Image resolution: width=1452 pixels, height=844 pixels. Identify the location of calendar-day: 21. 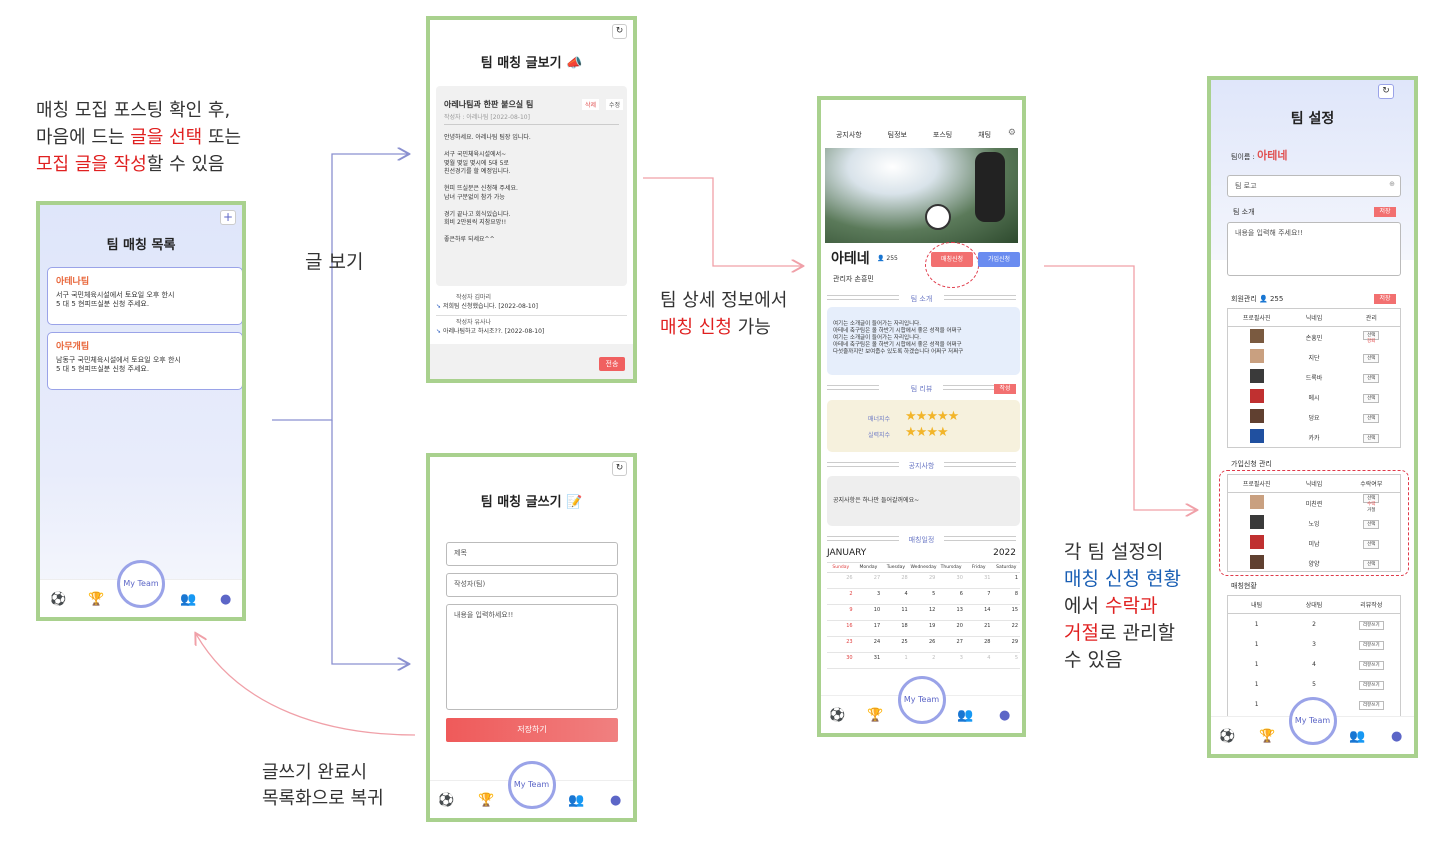
(979, 628).